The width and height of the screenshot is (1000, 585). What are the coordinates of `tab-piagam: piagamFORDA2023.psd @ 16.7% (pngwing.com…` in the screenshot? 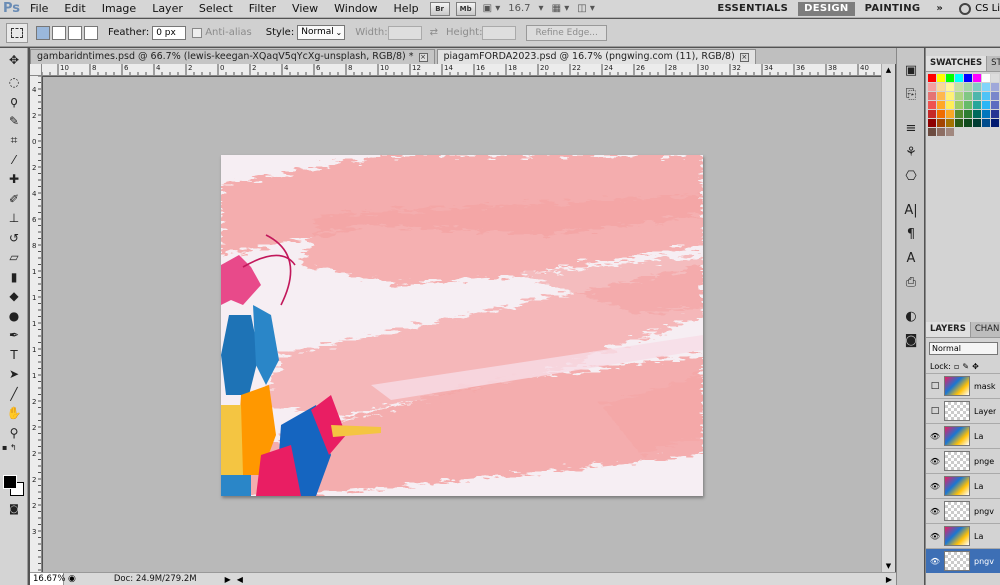 It's located at (596, 56).